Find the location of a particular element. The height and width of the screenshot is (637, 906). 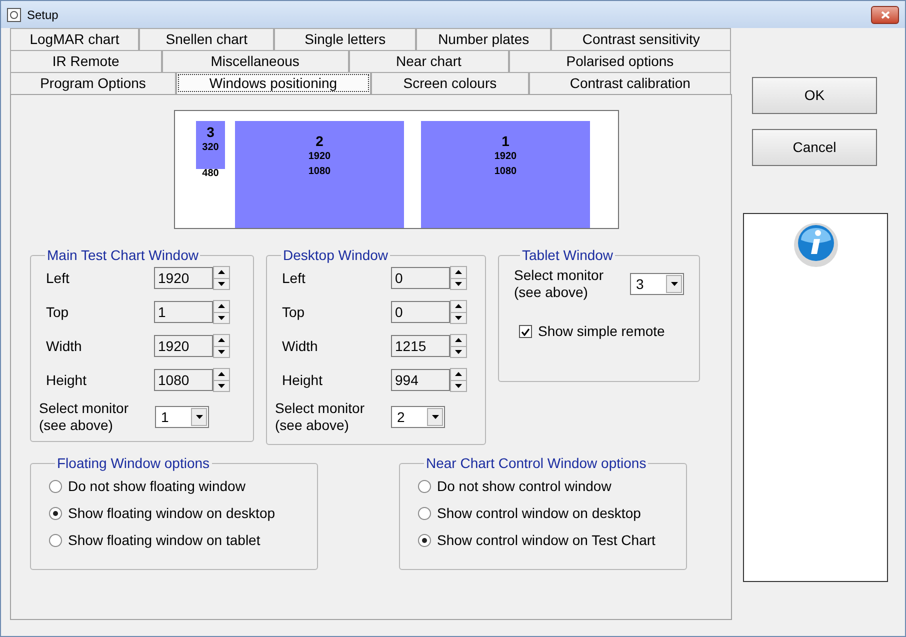

monitor-dropdown: 1 is located at coordinates (182, 417).